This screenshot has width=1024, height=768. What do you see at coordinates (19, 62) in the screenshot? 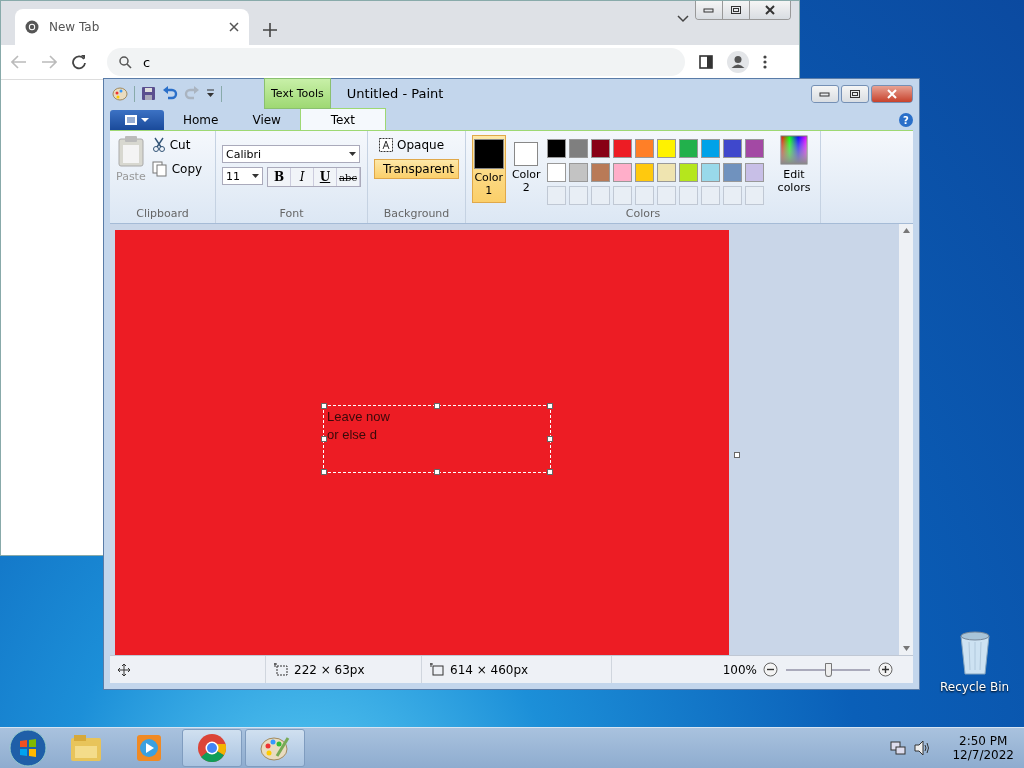
I see `back-icon` at bounding box center [19, 62].